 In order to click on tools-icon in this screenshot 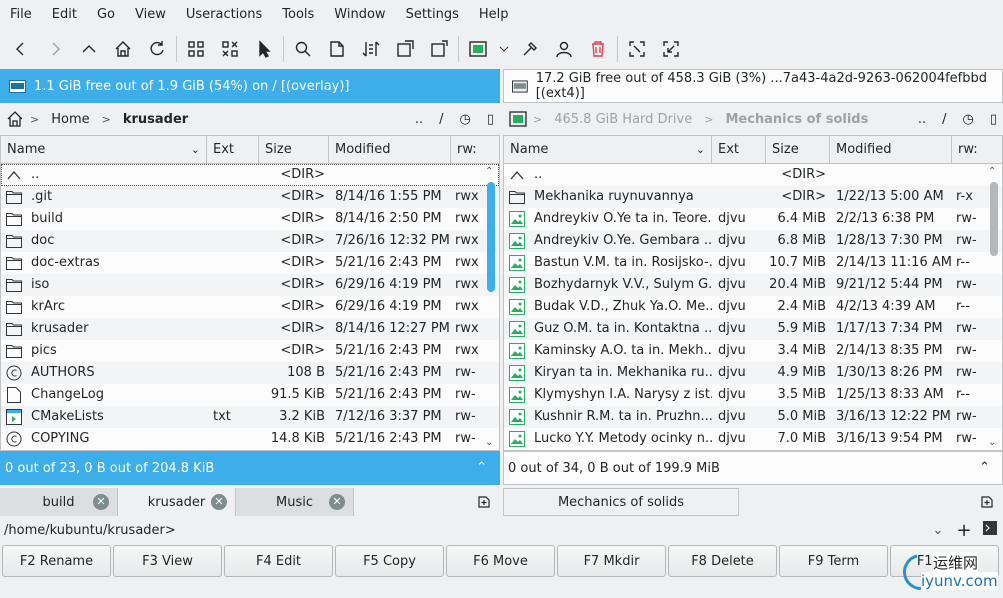, I will do `click(530, 49)`.